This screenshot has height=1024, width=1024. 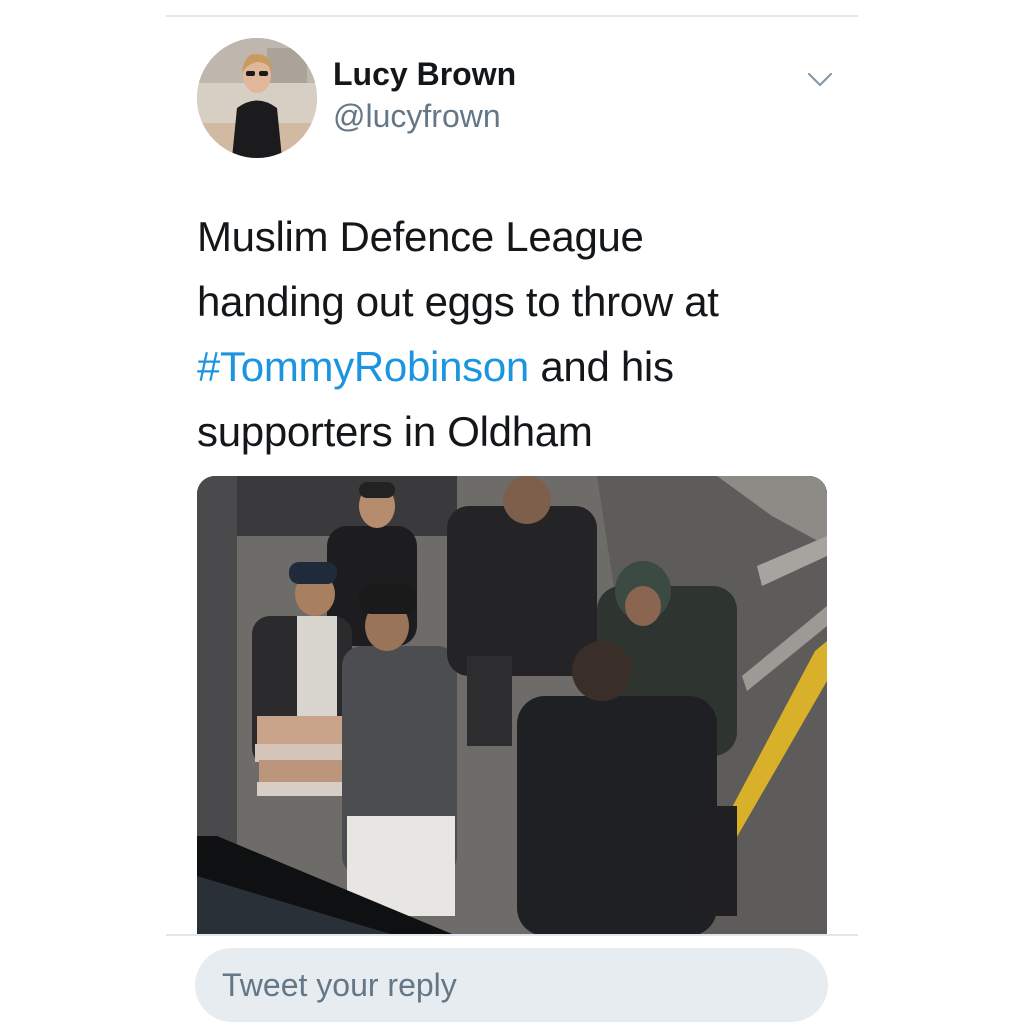 I want to click on tweet-line: handing out eggs to throw at, so click(x=458, y=301).